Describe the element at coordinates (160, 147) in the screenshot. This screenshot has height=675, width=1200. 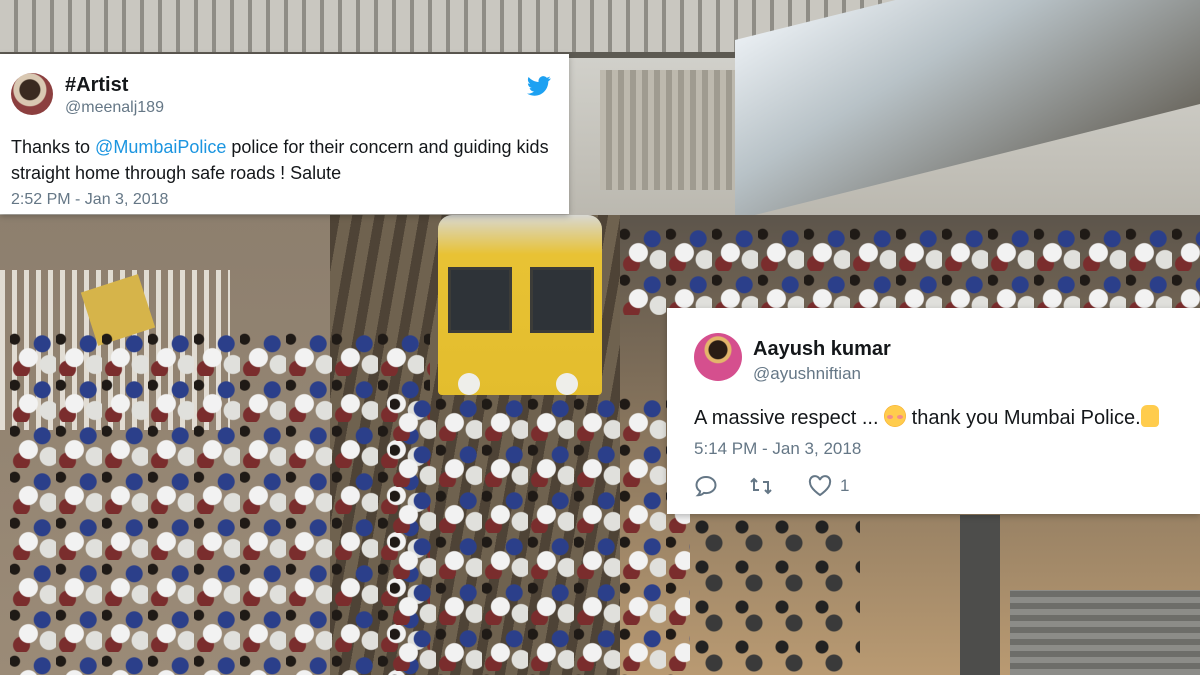
I see `mention-link: @MumbaiPolice` at that location.